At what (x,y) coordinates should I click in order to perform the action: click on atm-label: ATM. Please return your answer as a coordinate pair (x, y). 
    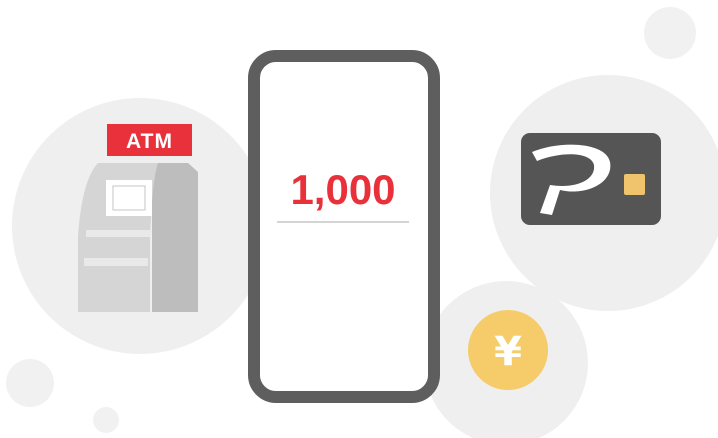
    Looking at the image, I should click on (149, 141).